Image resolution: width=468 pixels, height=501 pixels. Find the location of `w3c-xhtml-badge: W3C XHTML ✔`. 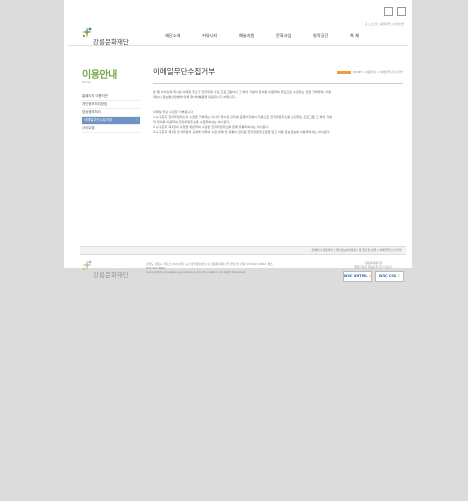

w3c-xhtml-badge: W3C XHTML ✔ is located at coordinates (357, 276).